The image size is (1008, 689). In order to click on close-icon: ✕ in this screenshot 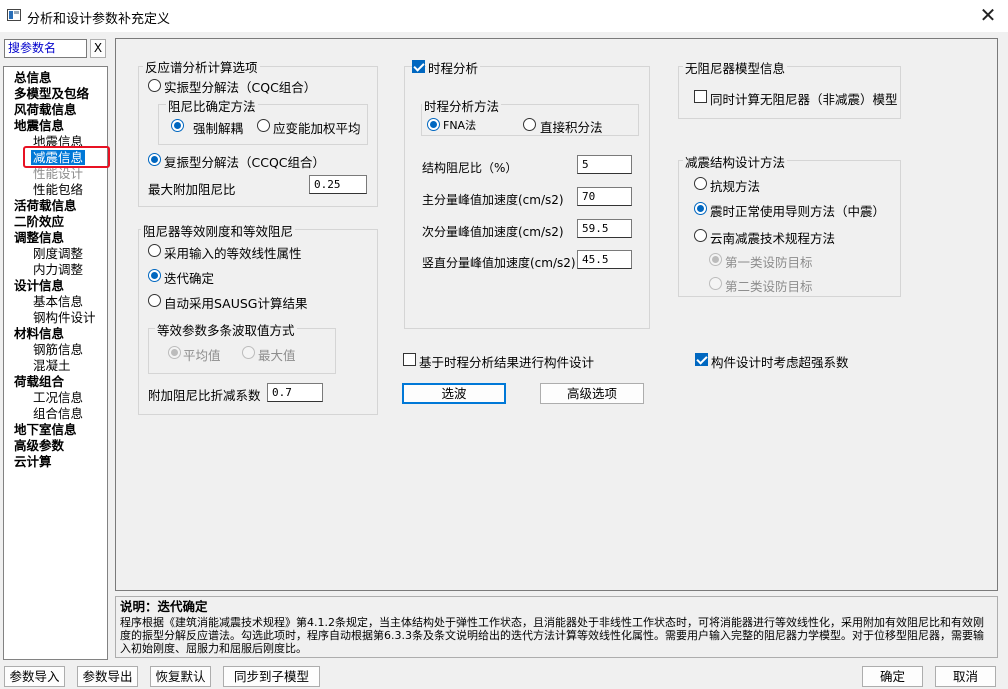, I will do `click(988, 16)`.